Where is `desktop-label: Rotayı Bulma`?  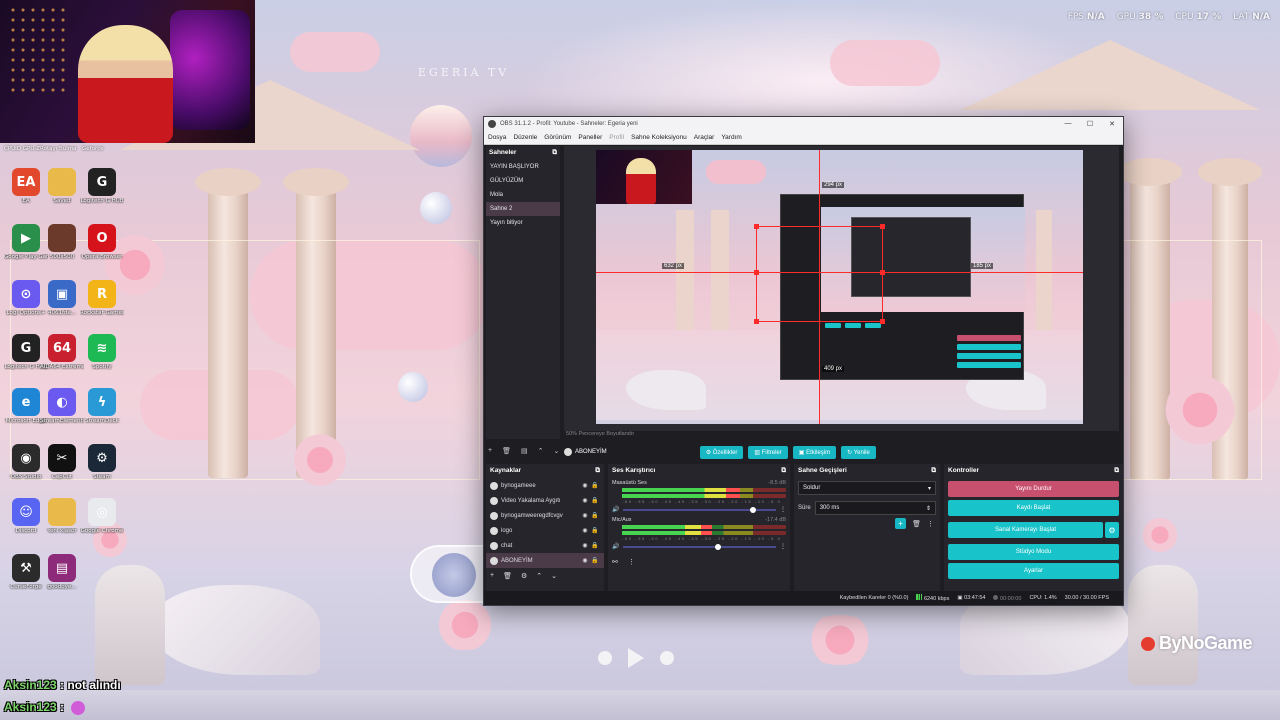 desktop-label: Rotayı Bulma is located at coordinates (58, 149).